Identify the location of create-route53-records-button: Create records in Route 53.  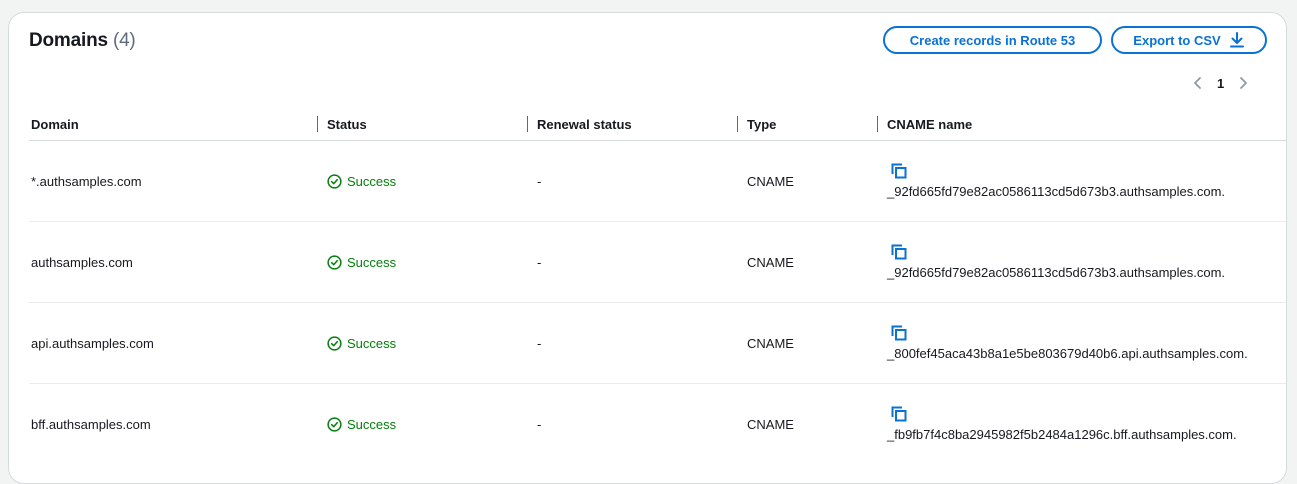
(992, 40).